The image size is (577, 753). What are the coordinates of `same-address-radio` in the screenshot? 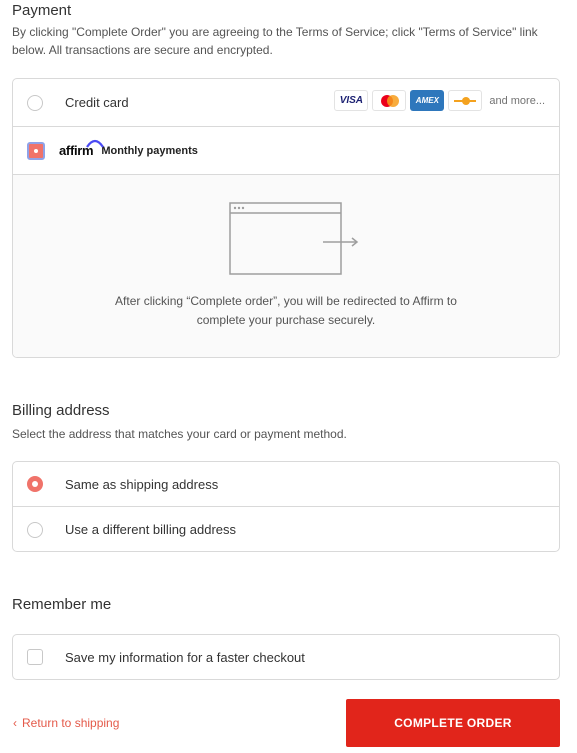 It's located at (35, 484).